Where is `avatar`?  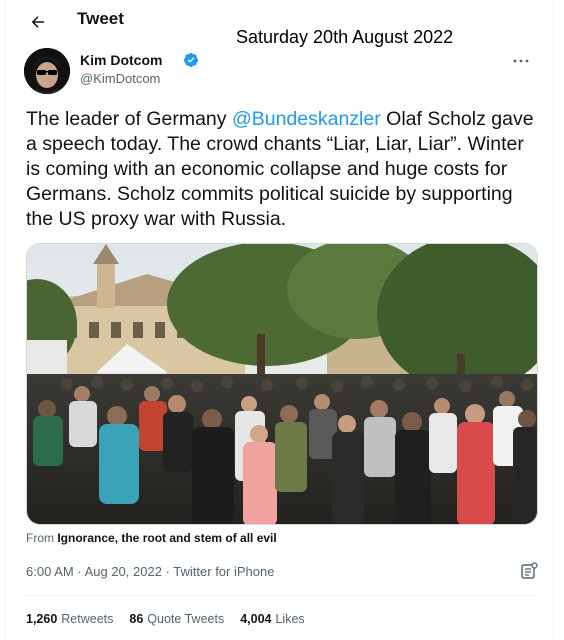
avatar is located at coordinates (47, 71).